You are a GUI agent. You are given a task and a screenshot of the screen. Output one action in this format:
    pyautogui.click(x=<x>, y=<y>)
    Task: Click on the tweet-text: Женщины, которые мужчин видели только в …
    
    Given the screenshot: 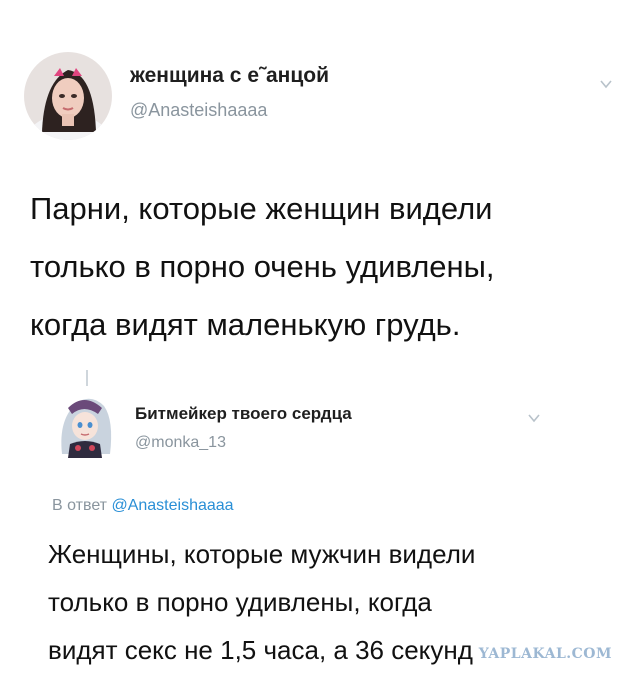 What is the action you would take?
    pyautogui.click(x=261, y=602)
    